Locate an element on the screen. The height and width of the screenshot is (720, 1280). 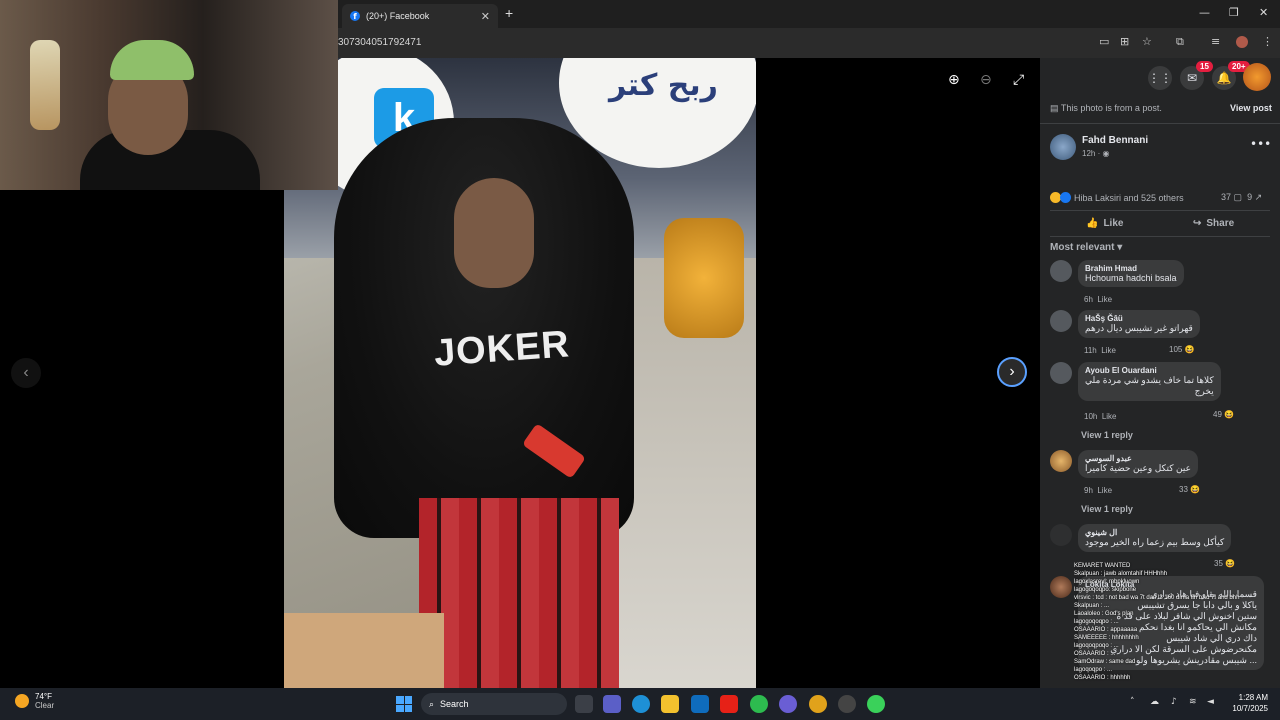
search-icon: ⌕ is located at coordinates (432, 703).